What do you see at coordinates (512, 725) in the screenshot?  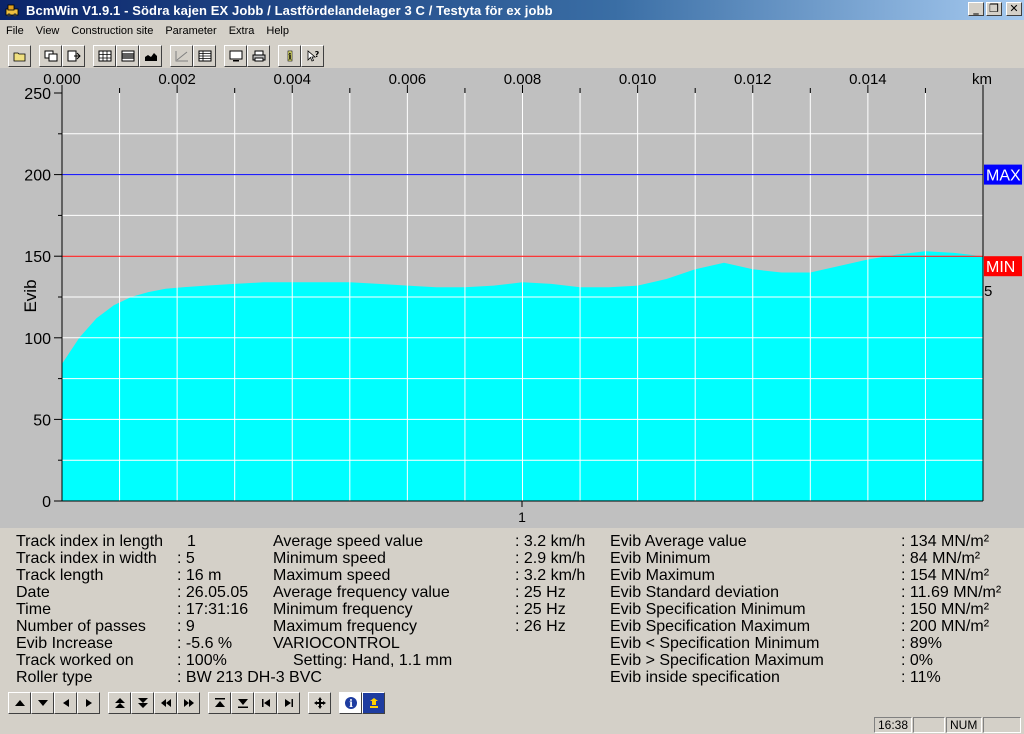 I see `status-bar: 16:38 NUM` at bounding box center [512, 725].